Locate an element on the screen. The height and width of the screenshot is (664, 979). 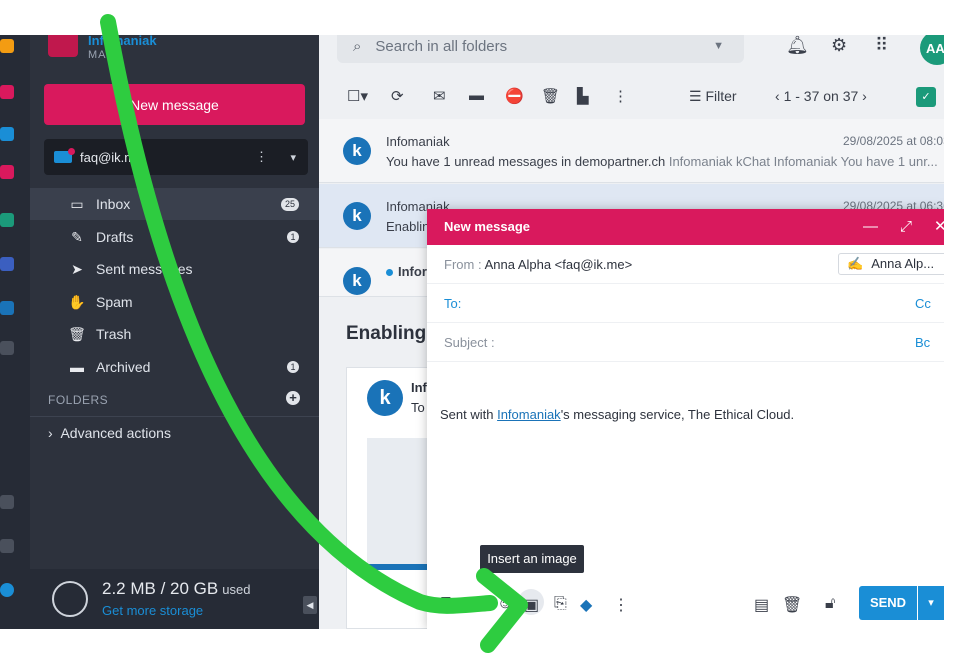
app-switch-icon is located at coordinates (7, 46).